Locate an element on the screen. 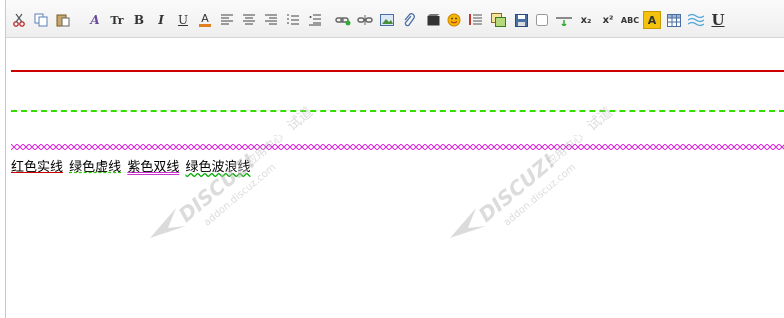  spell-check-label: ABC is located at coordinates (630, 20).